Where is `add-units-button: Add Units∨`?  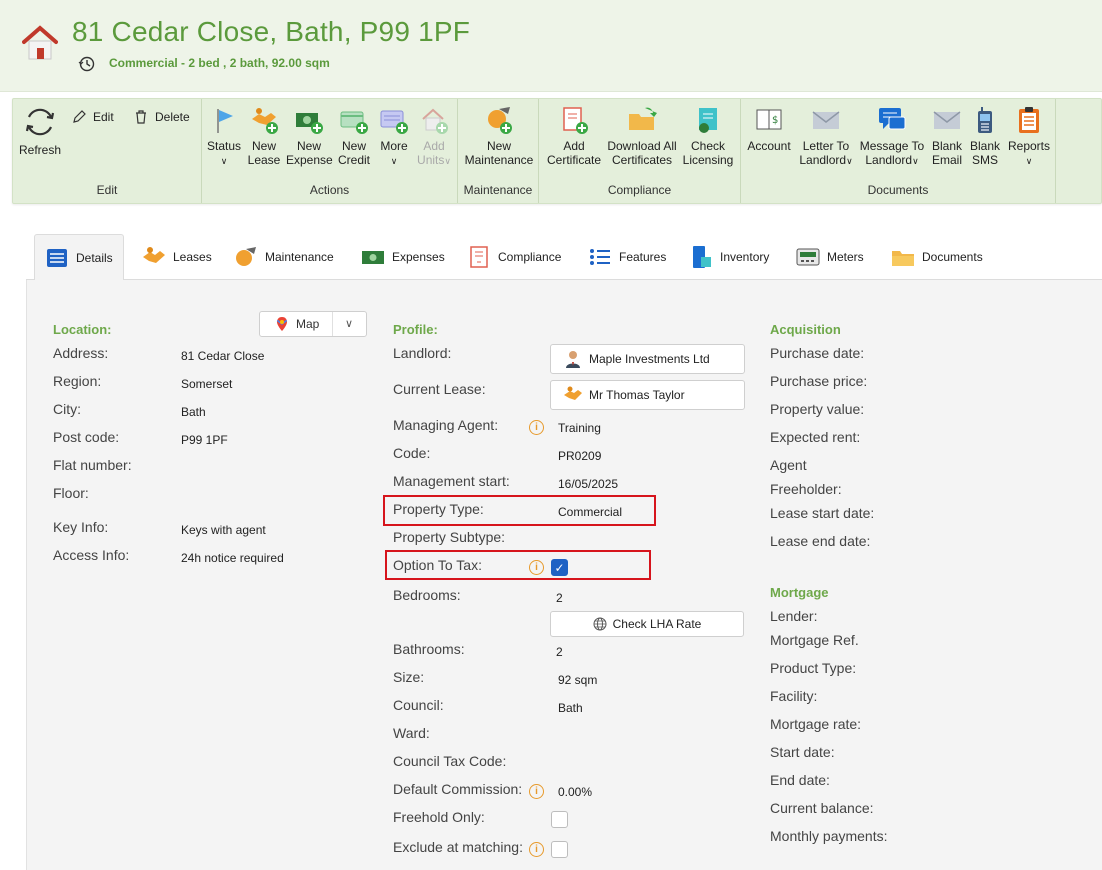
add-units-button: Add Units∨ is located at coordinates (434, 136).